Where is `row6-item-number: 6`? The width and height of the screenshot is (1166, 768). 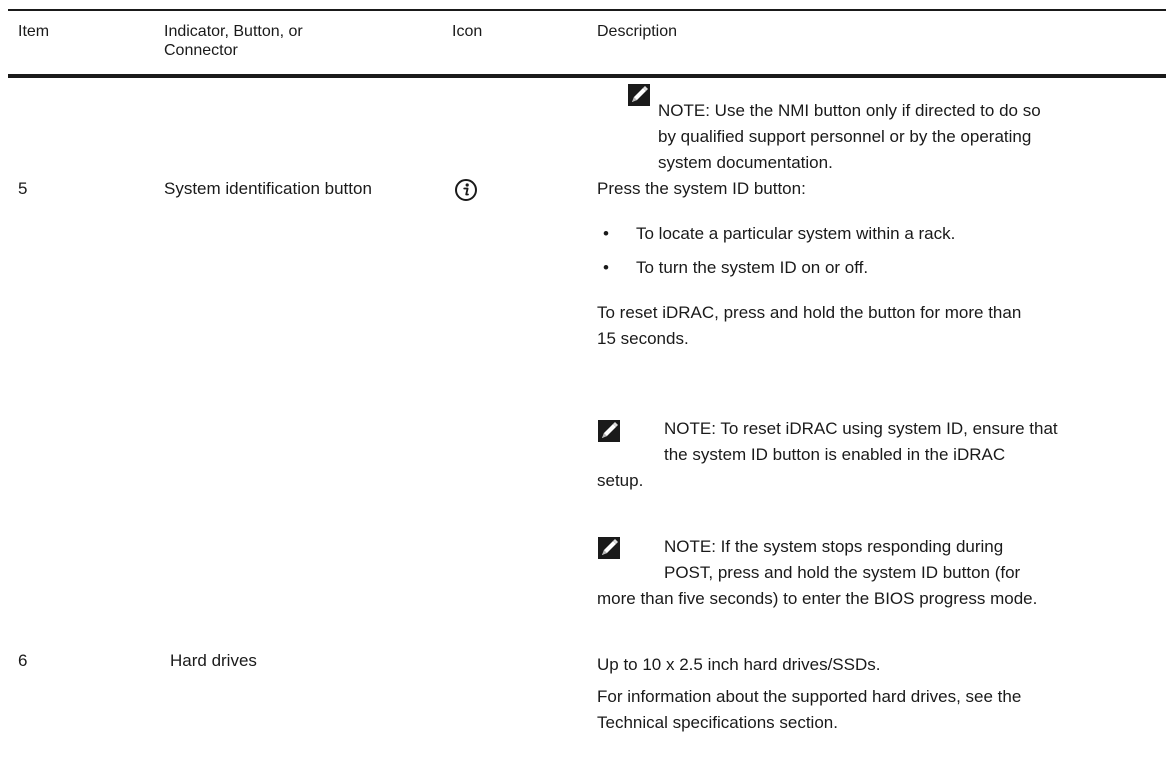 row6-item-number: 6 is located at coordinates (23, 660).